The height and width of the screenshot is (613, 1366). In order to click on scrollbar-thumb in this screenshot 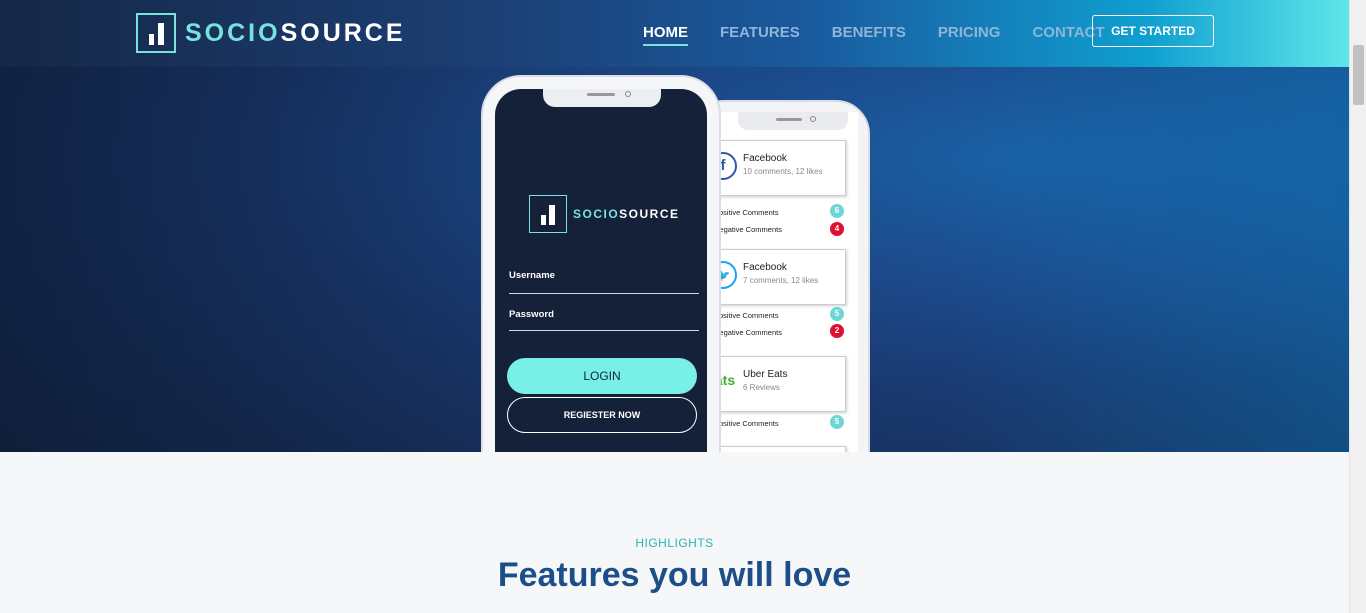, I will do `click(1358, 75)`.